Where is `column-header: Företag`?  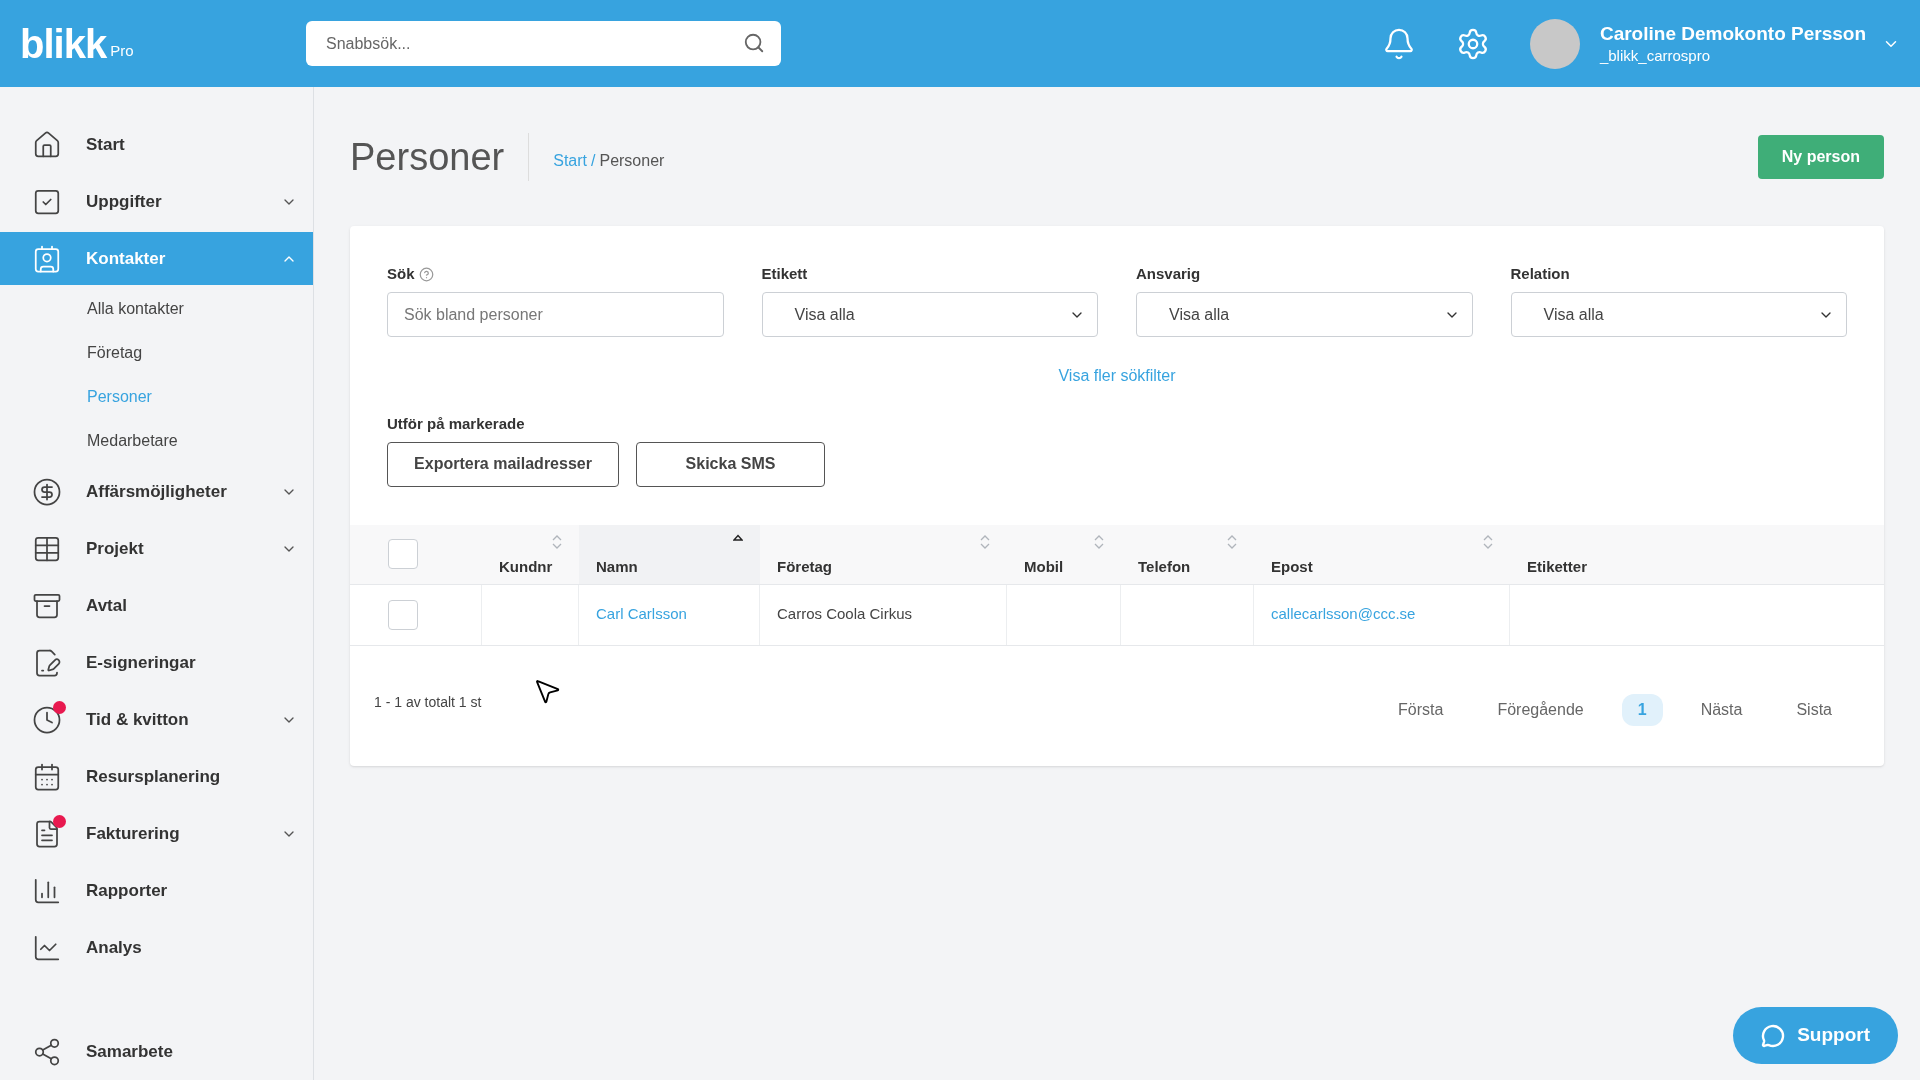
column-header: Företag is located at coordinates (804, 569).